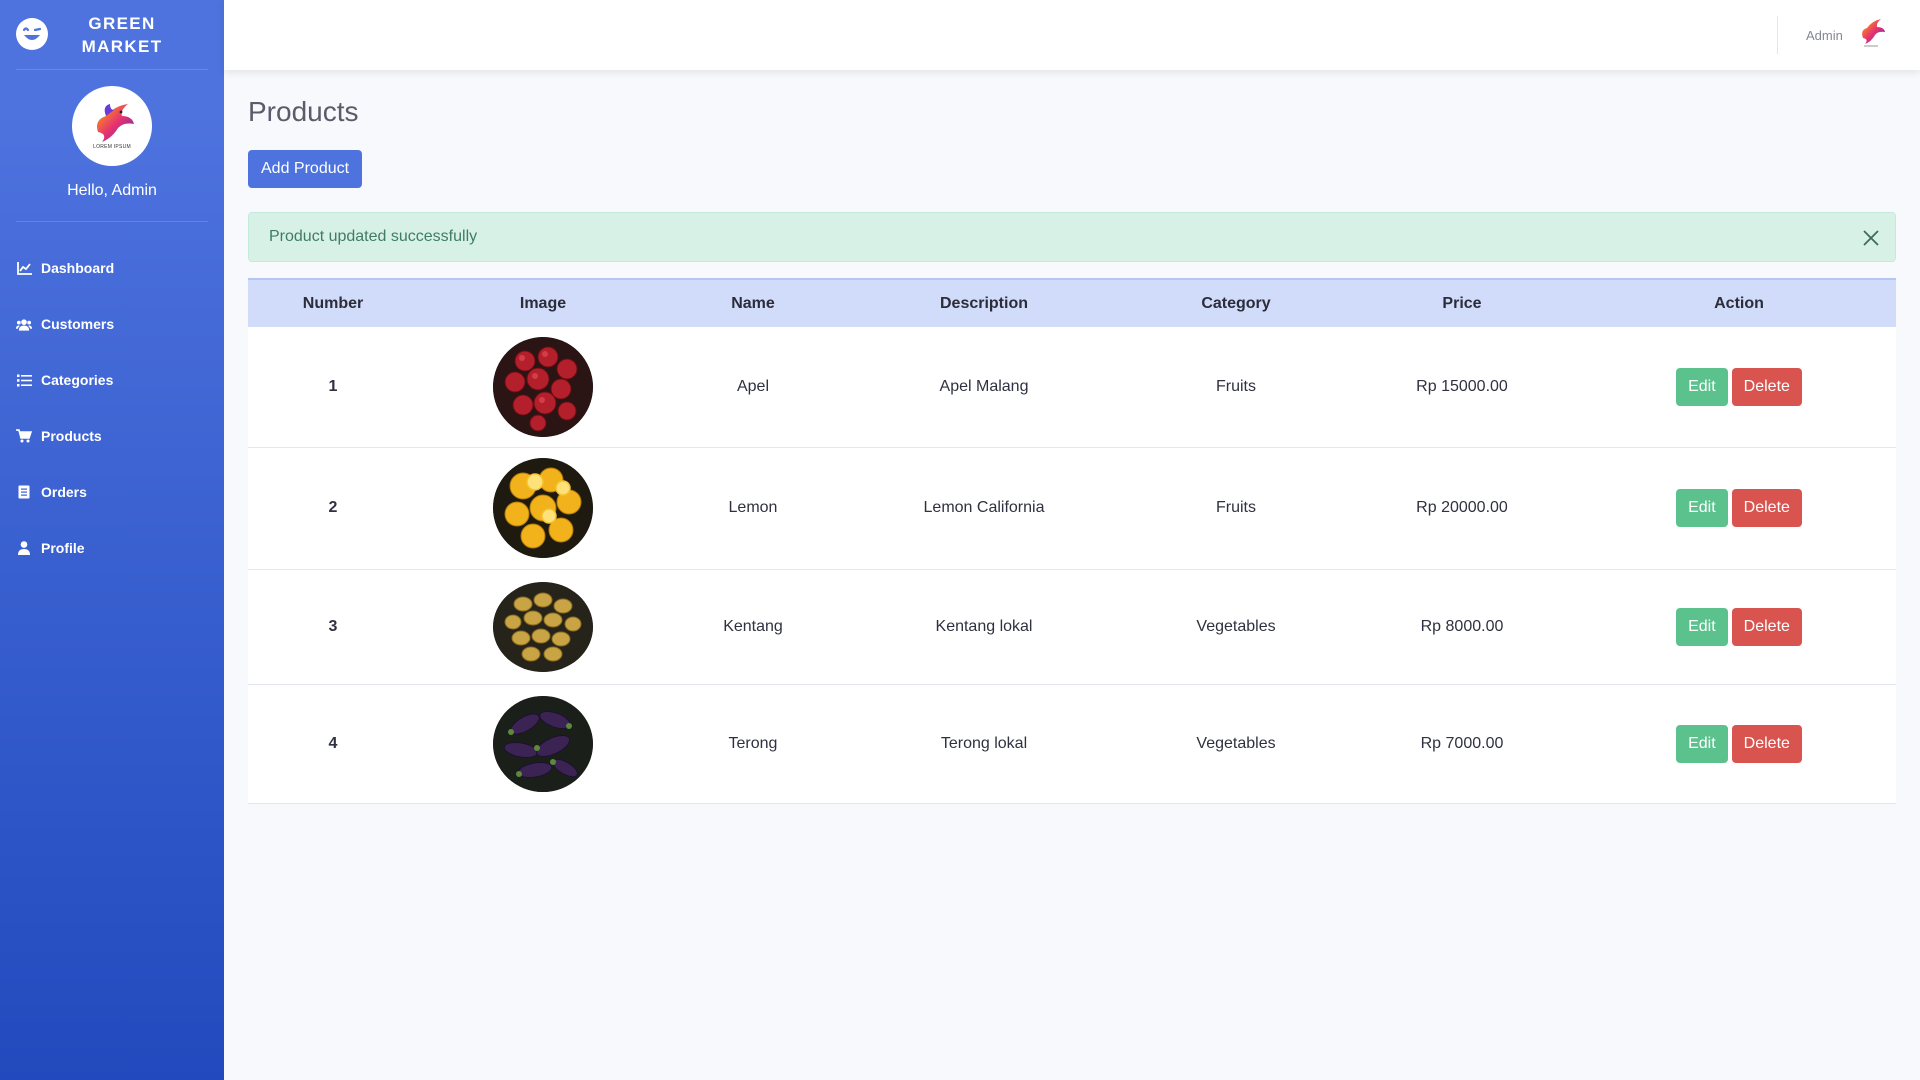 This screenshot has width=1920, height=1080. What do you see at coordinates (1845, 35) in the screenshot?
I see `user-menu: Admin` at bounding box center [1845, 35].